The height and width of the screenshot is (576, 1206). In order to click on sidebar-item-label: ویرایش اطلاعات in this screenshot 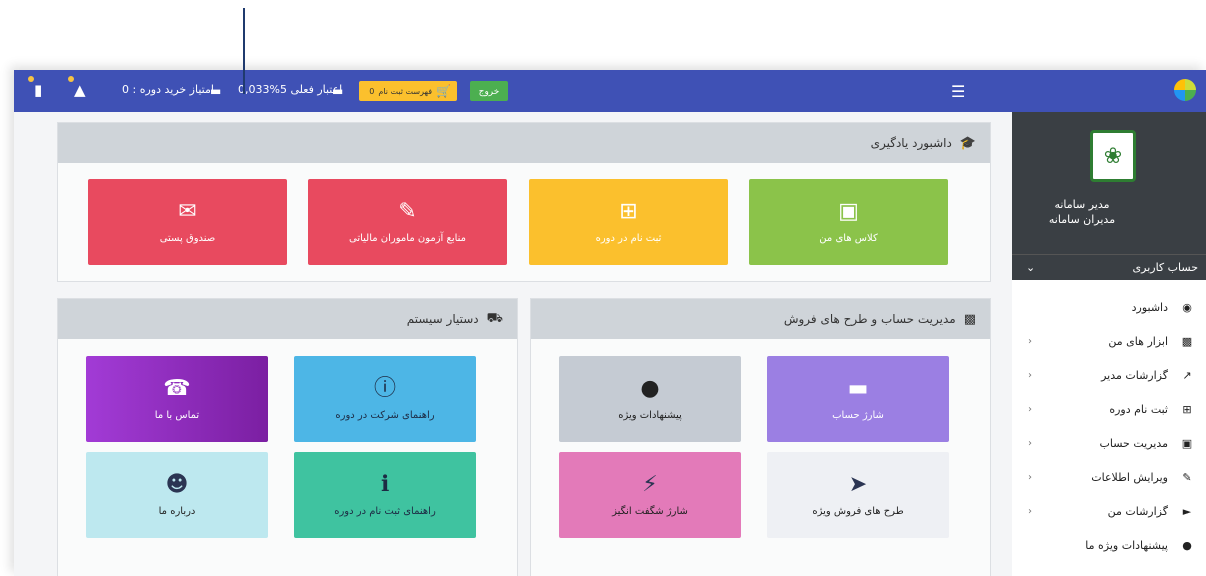, I will do `click(1129, 477)`.